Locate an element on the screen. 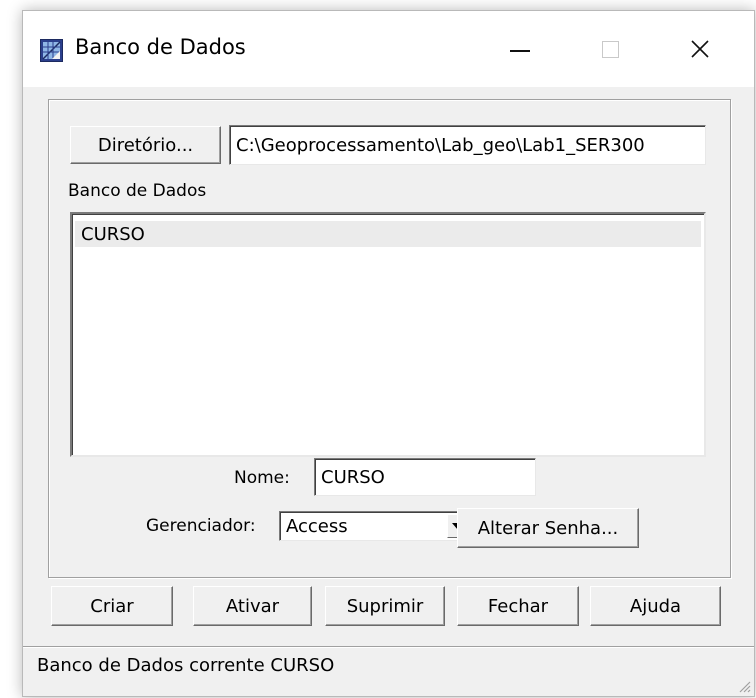  maximize-button is located at coordinates (610, 49).